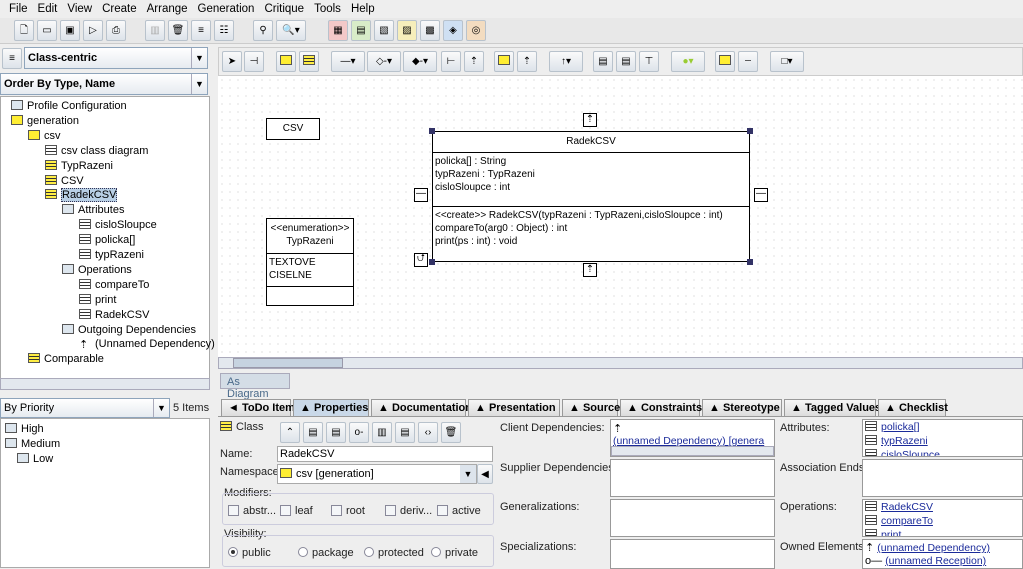 The height and width of the screenshot is (569, 1023). Describe the element at coordinates (453, 30) in the screenshot. I see `new-activity-diagram-icon: ◈` at that location.